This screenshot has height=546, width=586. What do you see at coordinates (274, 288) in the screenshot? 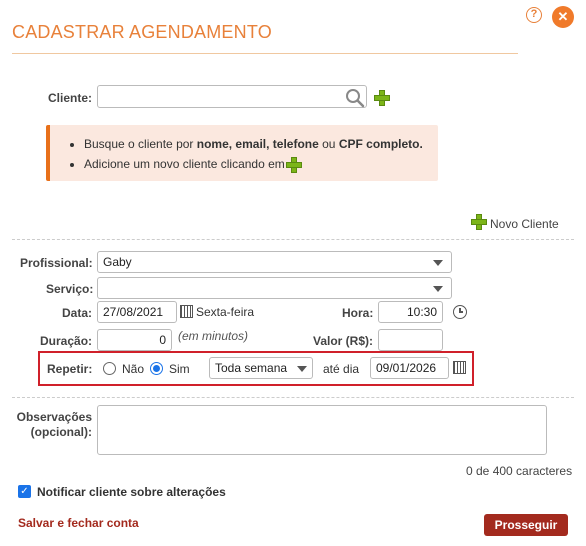
I see `servico-select` at bounding box center [274, 288].